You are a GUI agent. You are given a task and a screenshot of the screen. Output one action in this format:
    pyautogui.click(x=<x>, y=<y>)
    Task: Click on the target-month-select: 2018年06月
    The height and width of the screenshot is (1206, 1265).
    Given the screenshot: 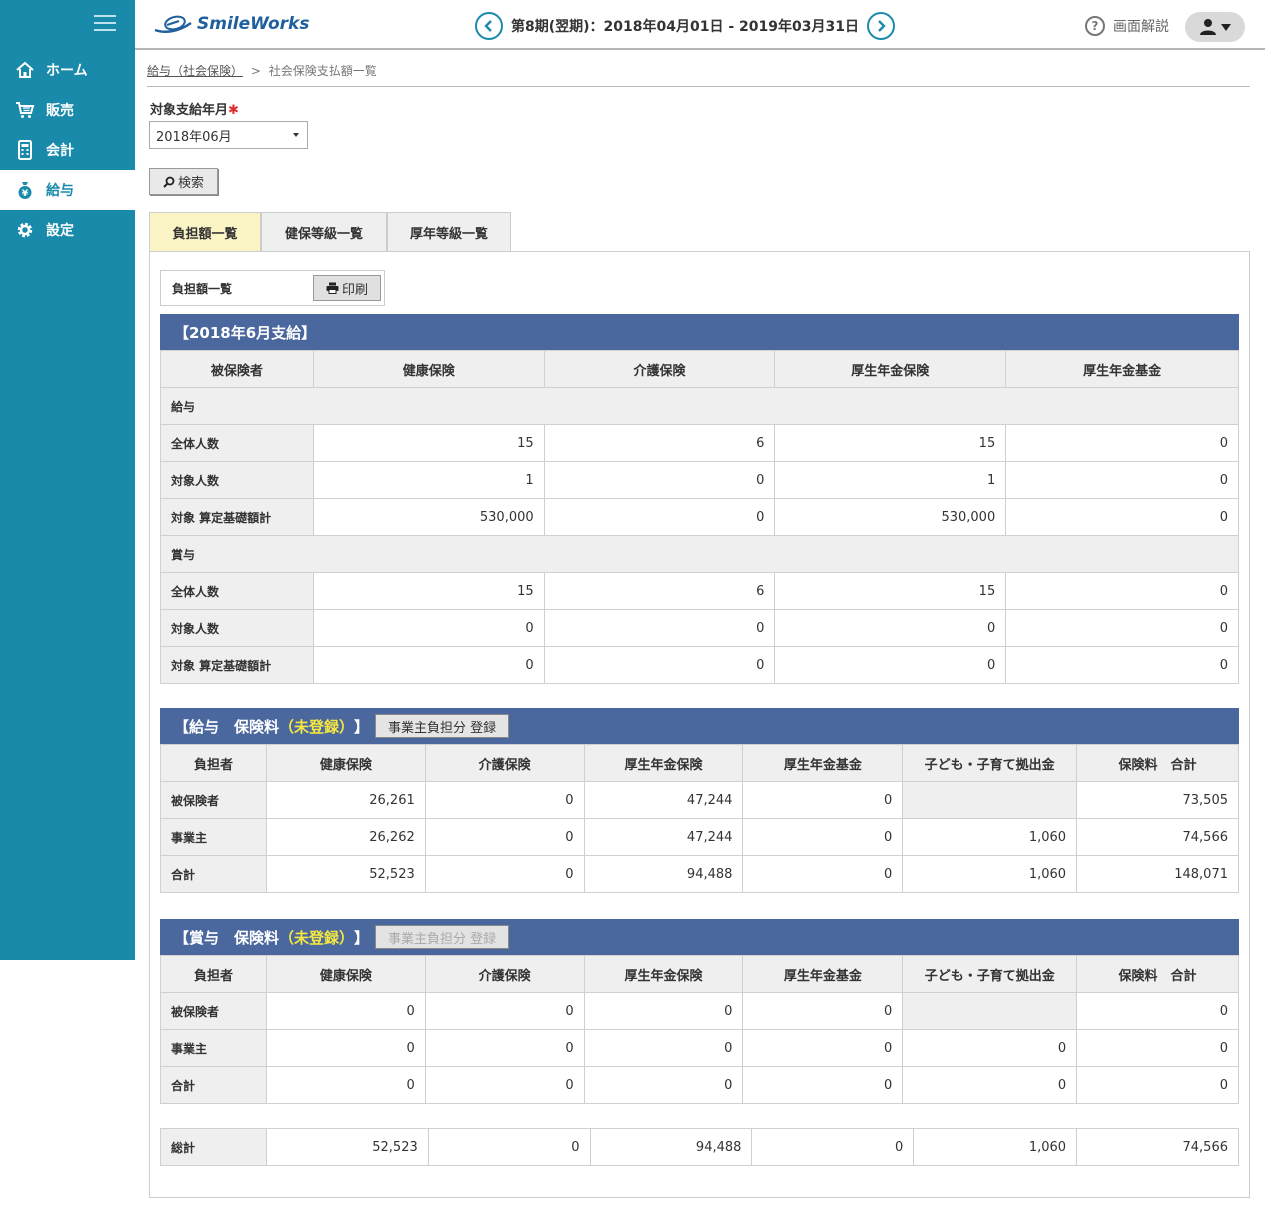 What is the action you would take?
    pyautogui.click(x=228, y=135)
    